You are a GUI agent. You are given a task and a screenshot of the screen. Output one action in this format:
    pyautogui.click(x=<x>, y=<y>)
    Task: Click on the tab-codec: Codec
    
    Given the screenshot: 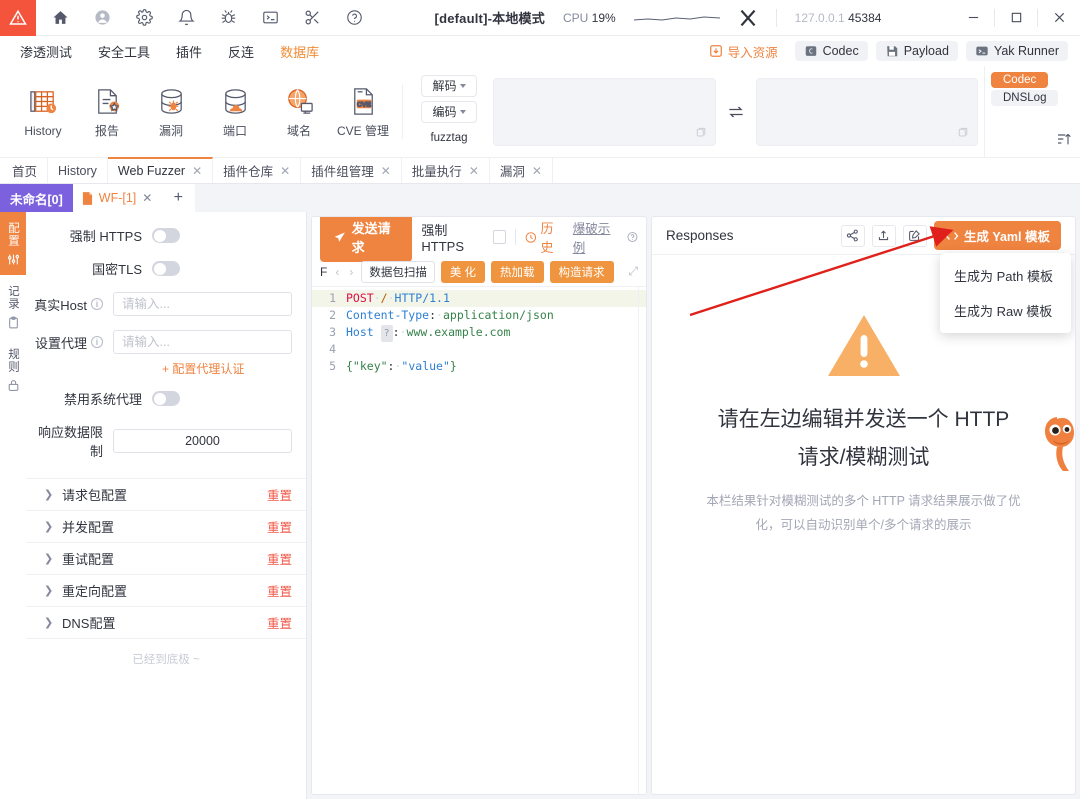 What is the action you would take?
    pyautogui.click(x=1020, y=80)
    